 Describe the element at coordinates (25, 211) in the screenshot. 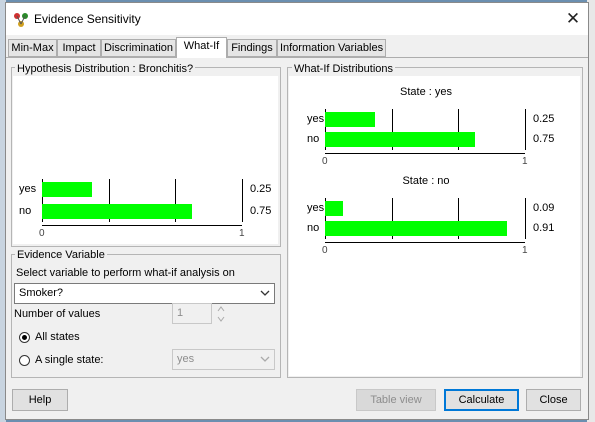

I see `hypothesis-category-label: no` at that location.